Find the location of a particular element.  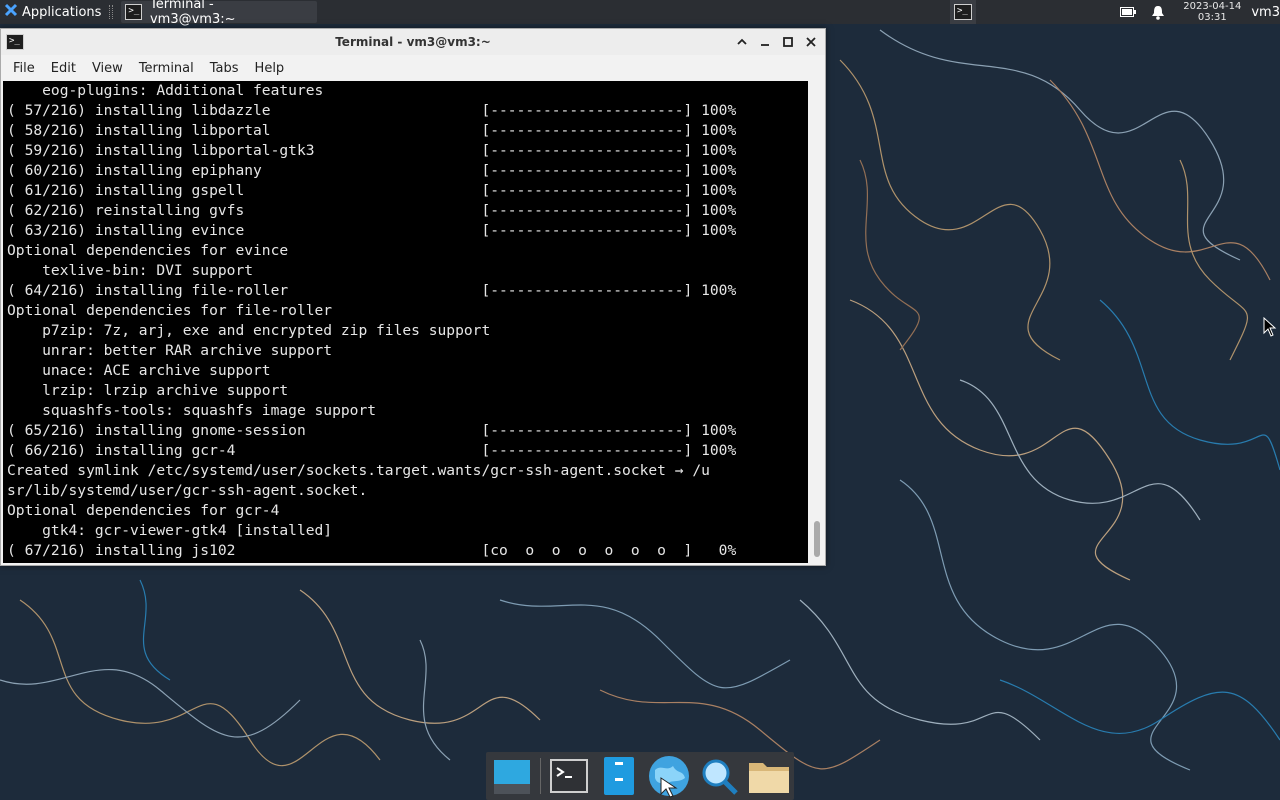

close-button is located at coordinates (810, 41).